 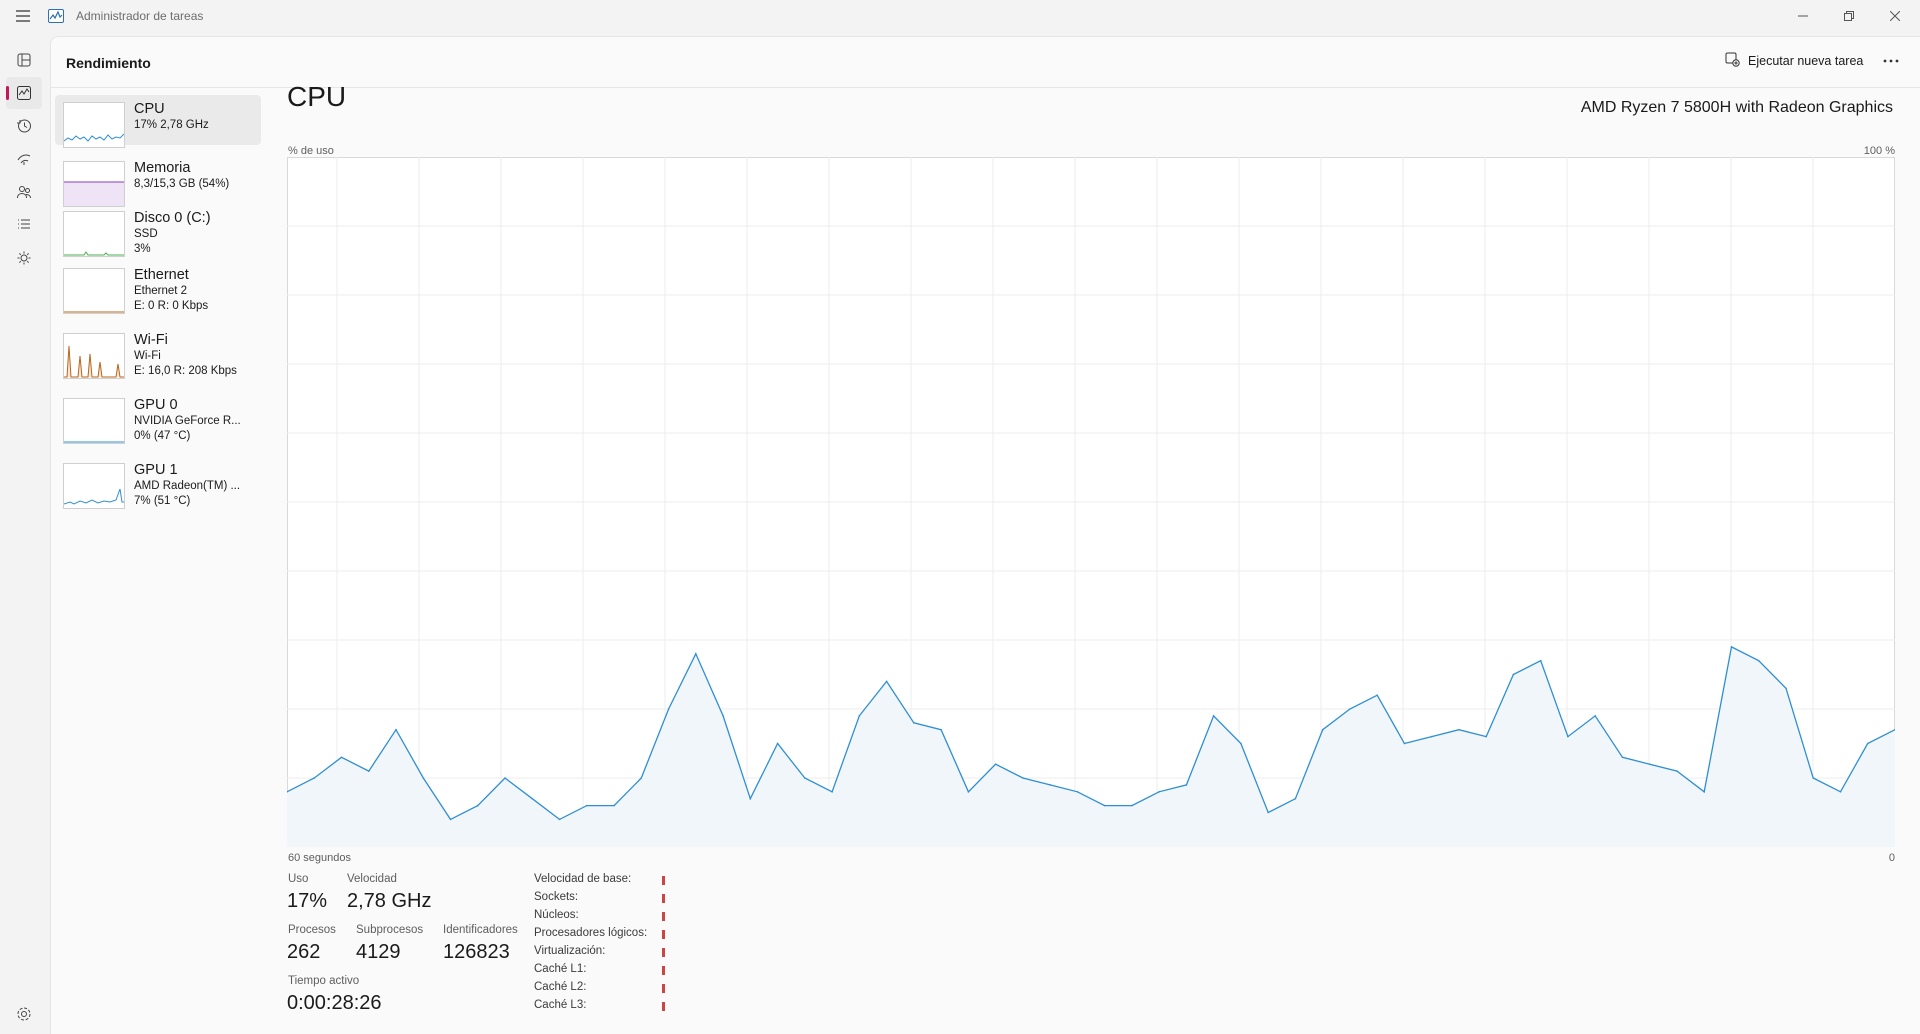 What do you see at coordinates (24, 60) in the screenshot?
I see `processes-icon` at bounding box center [24, 60].